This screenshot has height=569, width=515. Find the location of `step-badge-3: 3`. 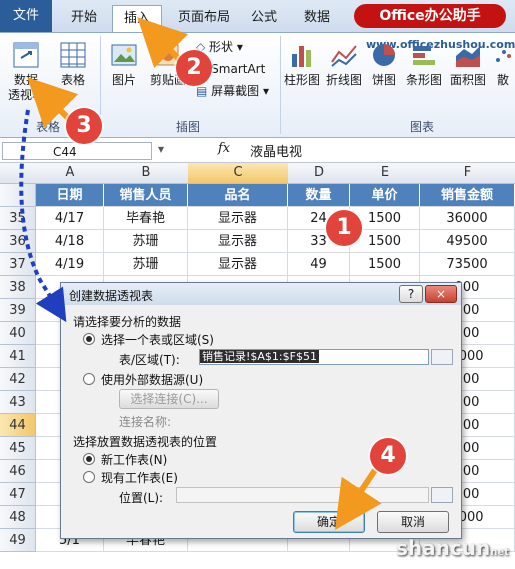

step-badge-3: 3 is located at coordinates (84, 126).